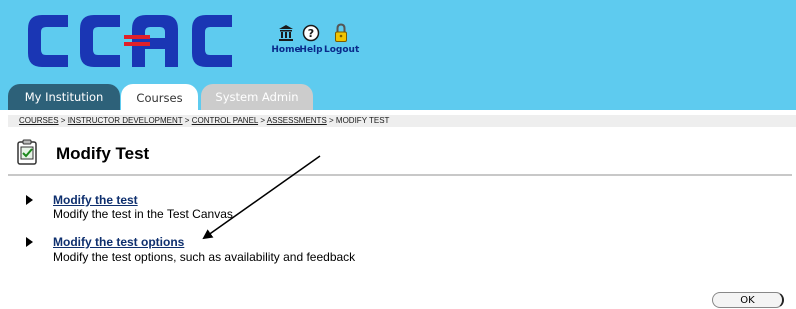 The height and width of the screenshot is (309, 796). I want to click on tab-system-admin-label: System Admin, so click(257, 97).